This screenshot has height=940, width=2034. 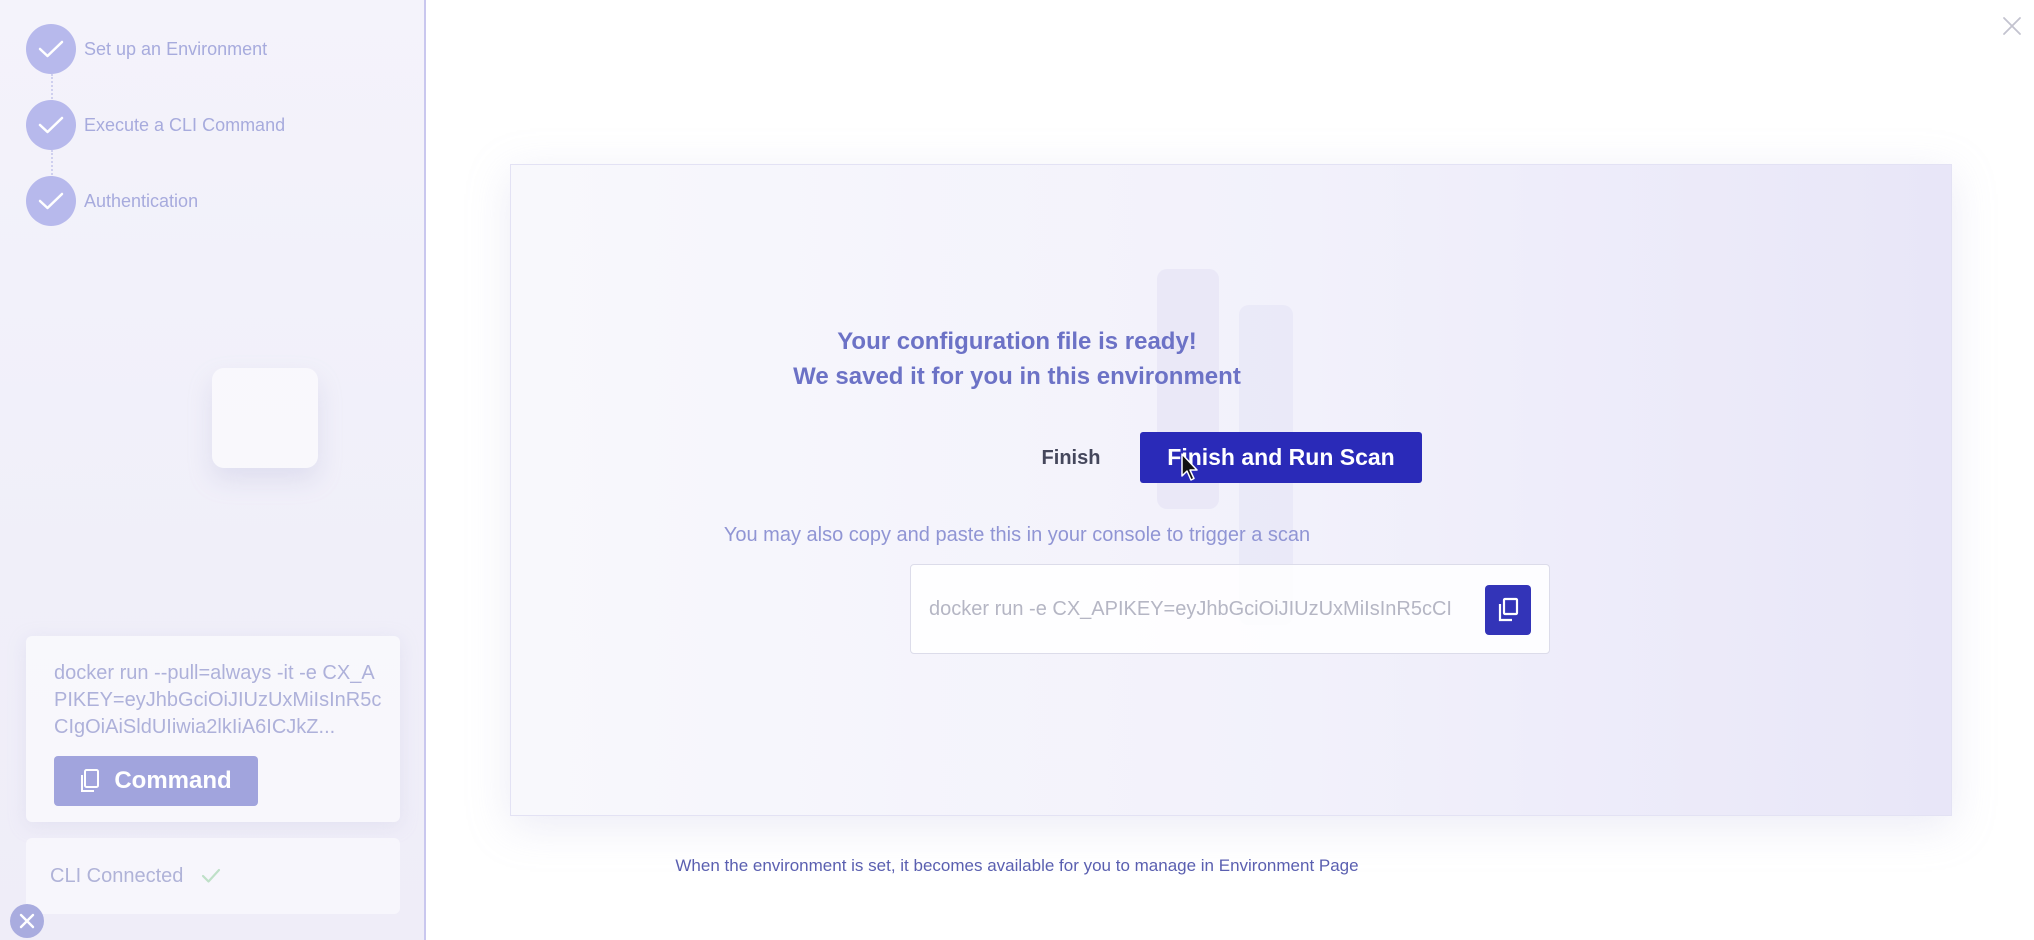 I want to click on step-label: Execute a CLI Command, so click(x=185, y=124).